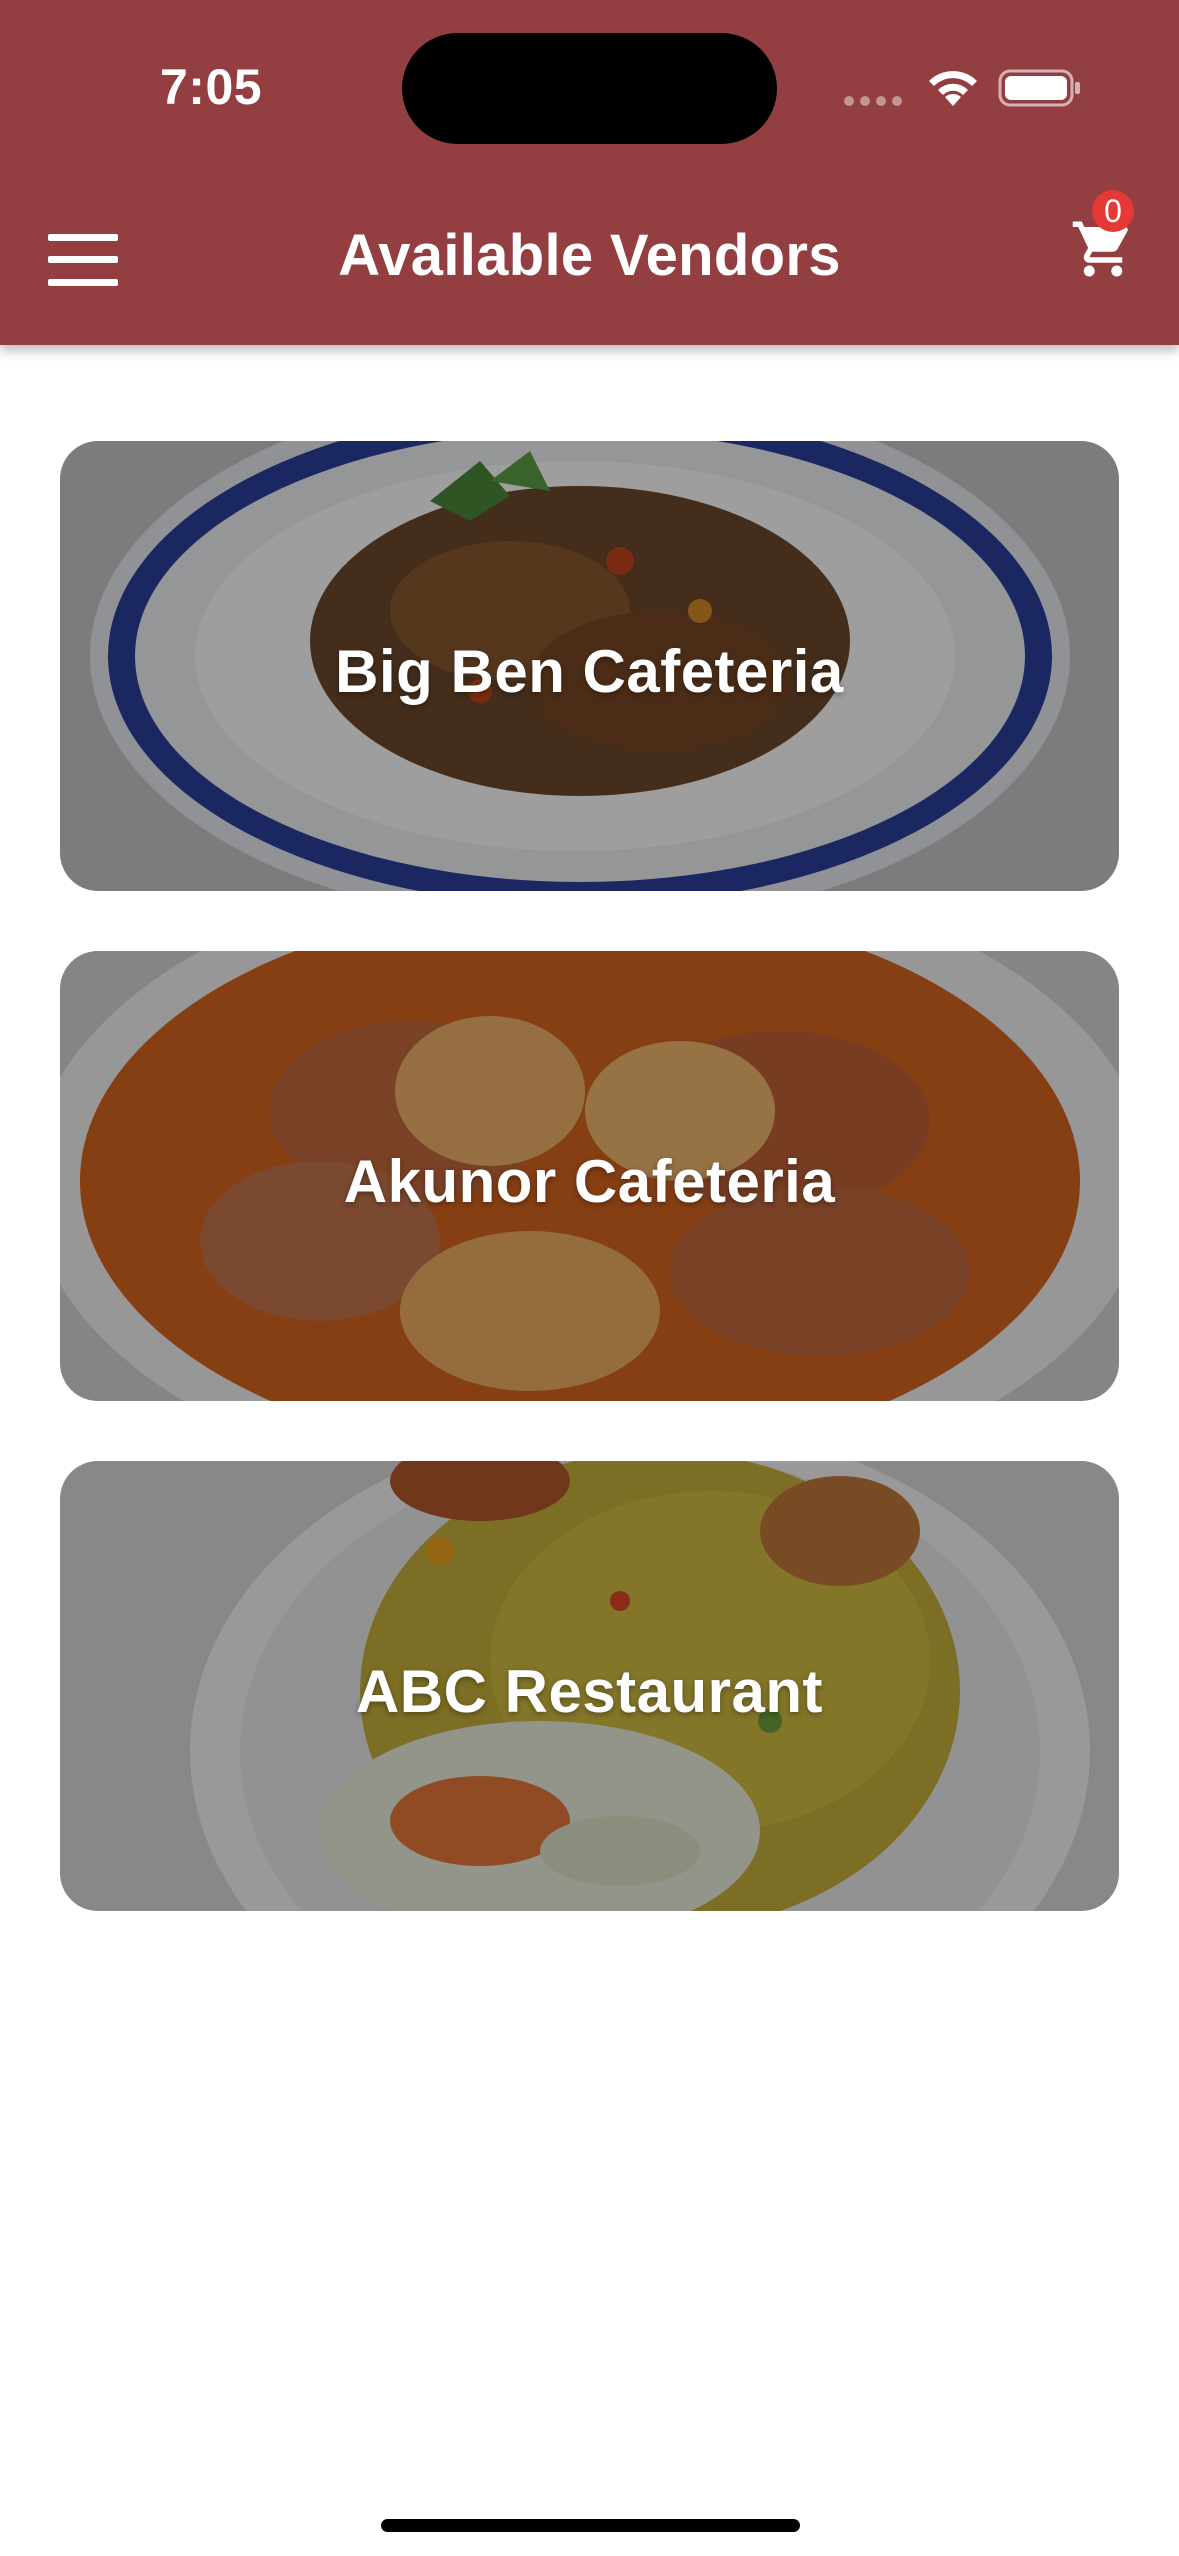  What do you see at coordinates (589, 1691) in the screenshot?
I see `vendor-name: ABC Restaurant` at bounding box center [589, 1691].